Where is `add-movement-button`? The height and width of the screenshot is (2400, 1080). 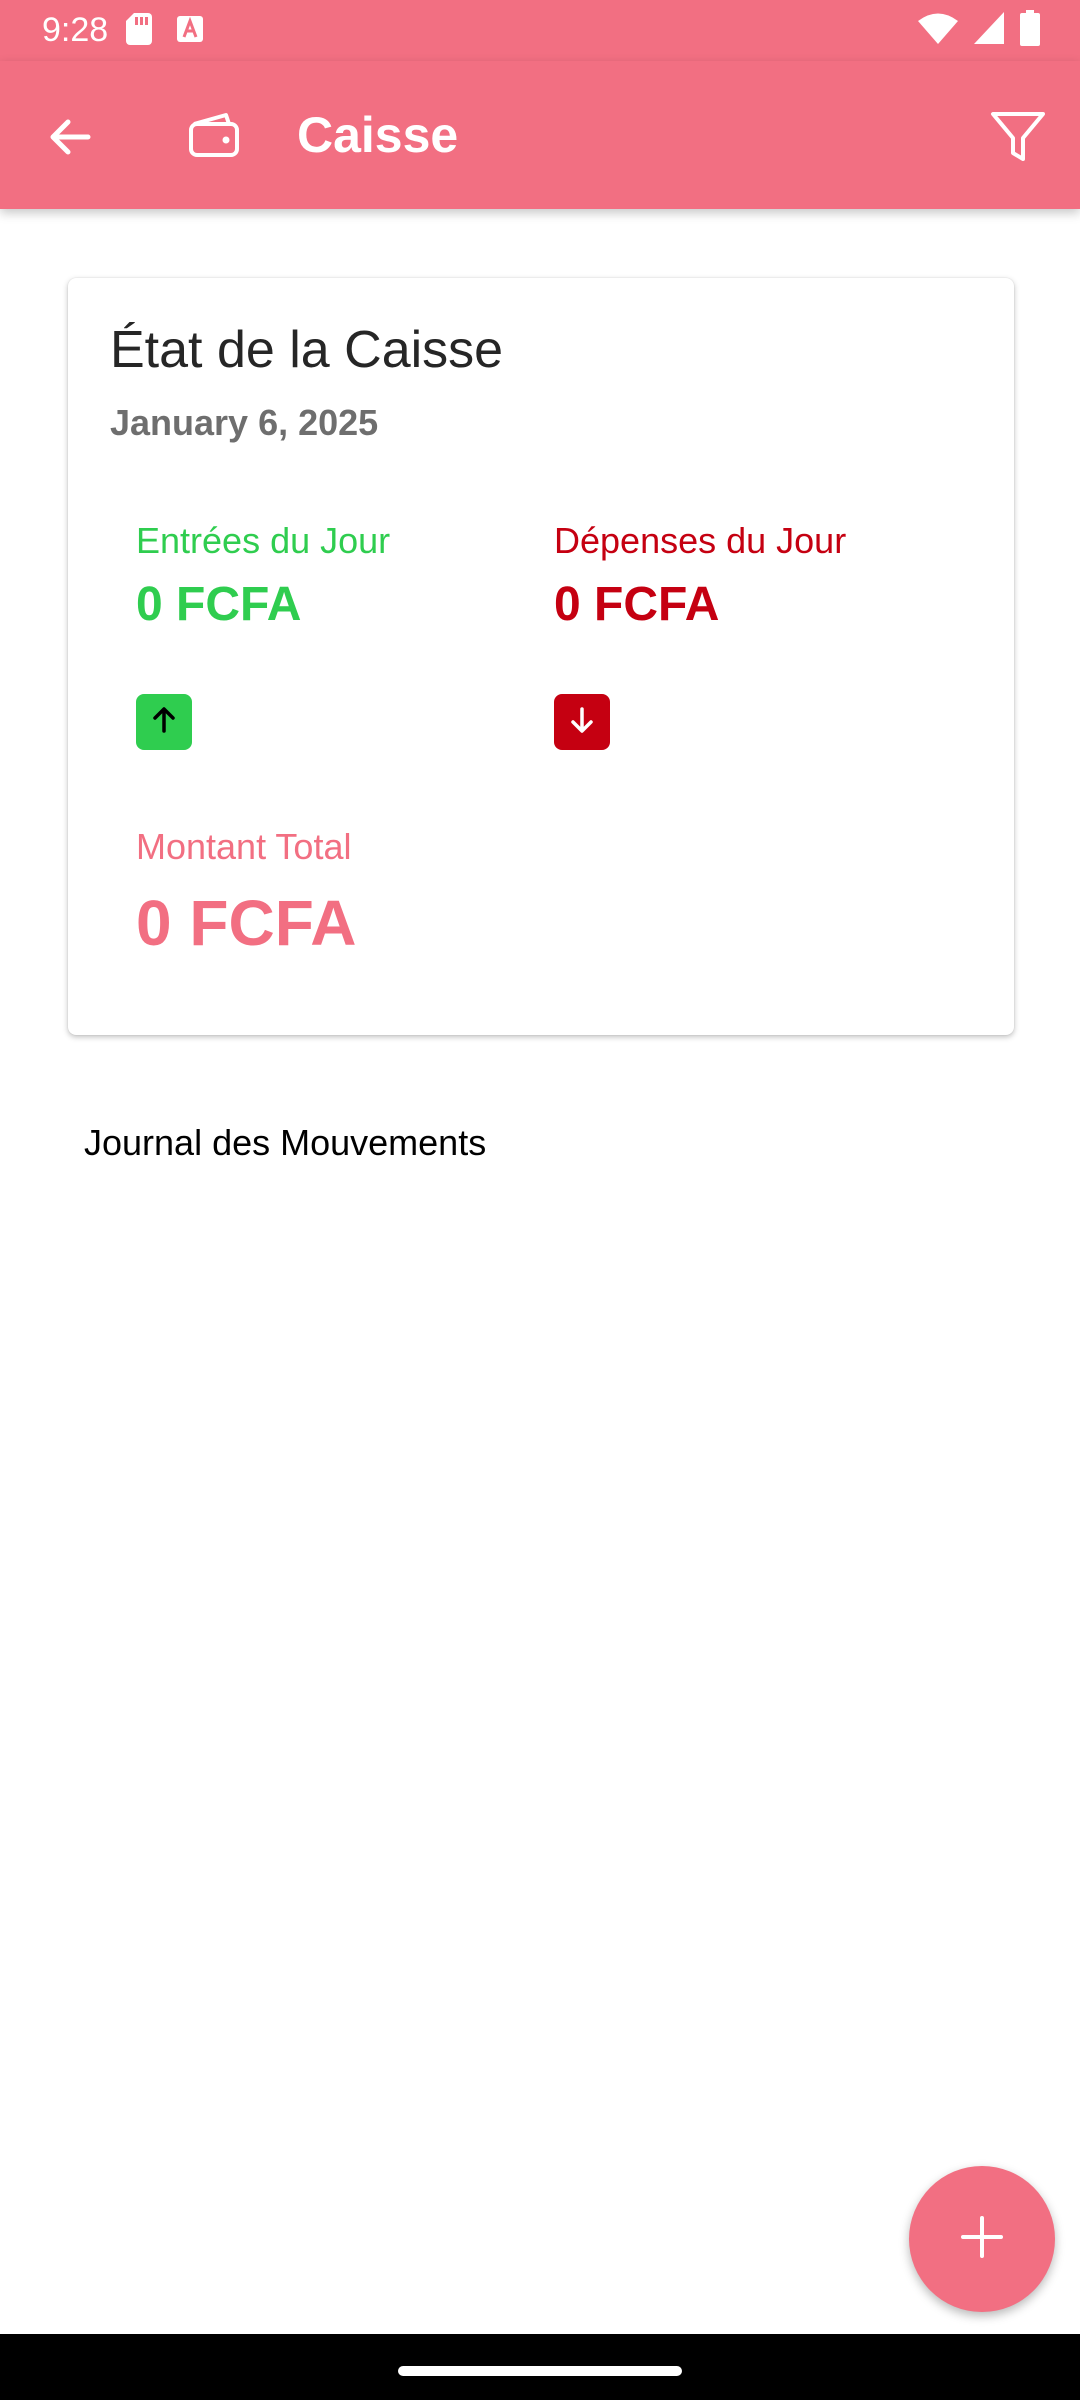 add-movement-button is located at coordinates (982, 2239).